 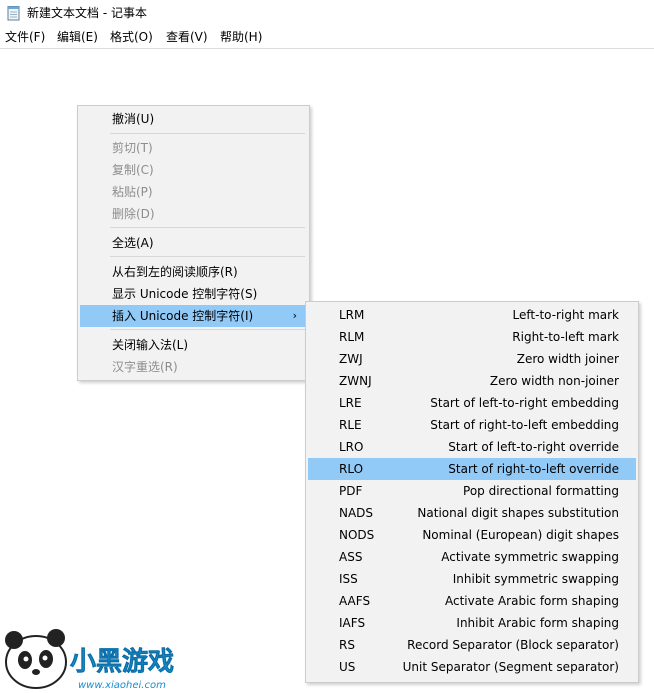 I want to click on submenu-desc: Start of left-to-right embedding, so click(x=524, y=403).